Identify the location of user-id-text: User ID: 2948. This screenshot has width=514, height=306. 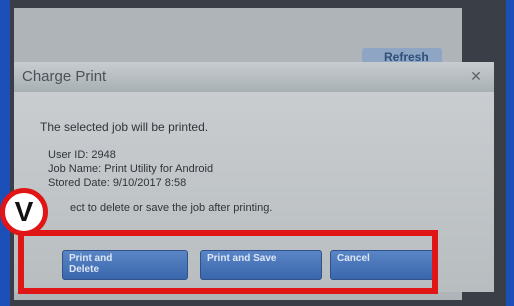
(82, 155).